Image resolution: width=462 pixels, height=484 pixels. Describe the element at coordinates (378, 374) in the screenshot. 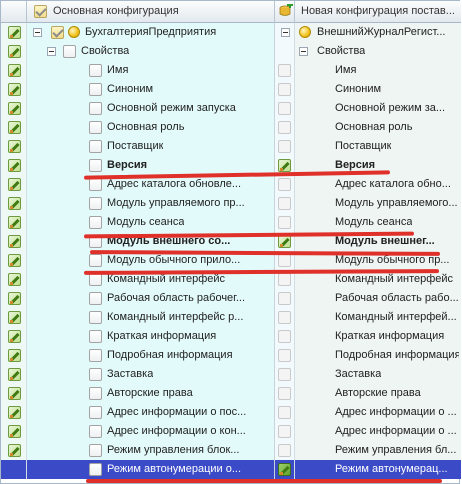

I see `right-tree-cell: Заставка` at that location.